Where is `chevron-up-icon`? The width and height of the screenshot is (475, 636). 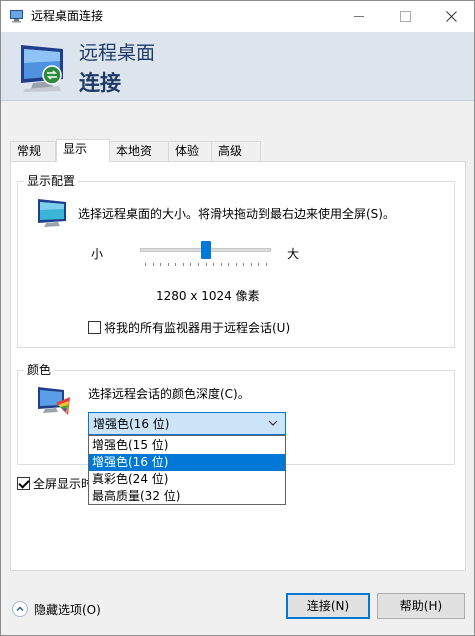 chevron-up-icon is located at coordinates (20, 609).